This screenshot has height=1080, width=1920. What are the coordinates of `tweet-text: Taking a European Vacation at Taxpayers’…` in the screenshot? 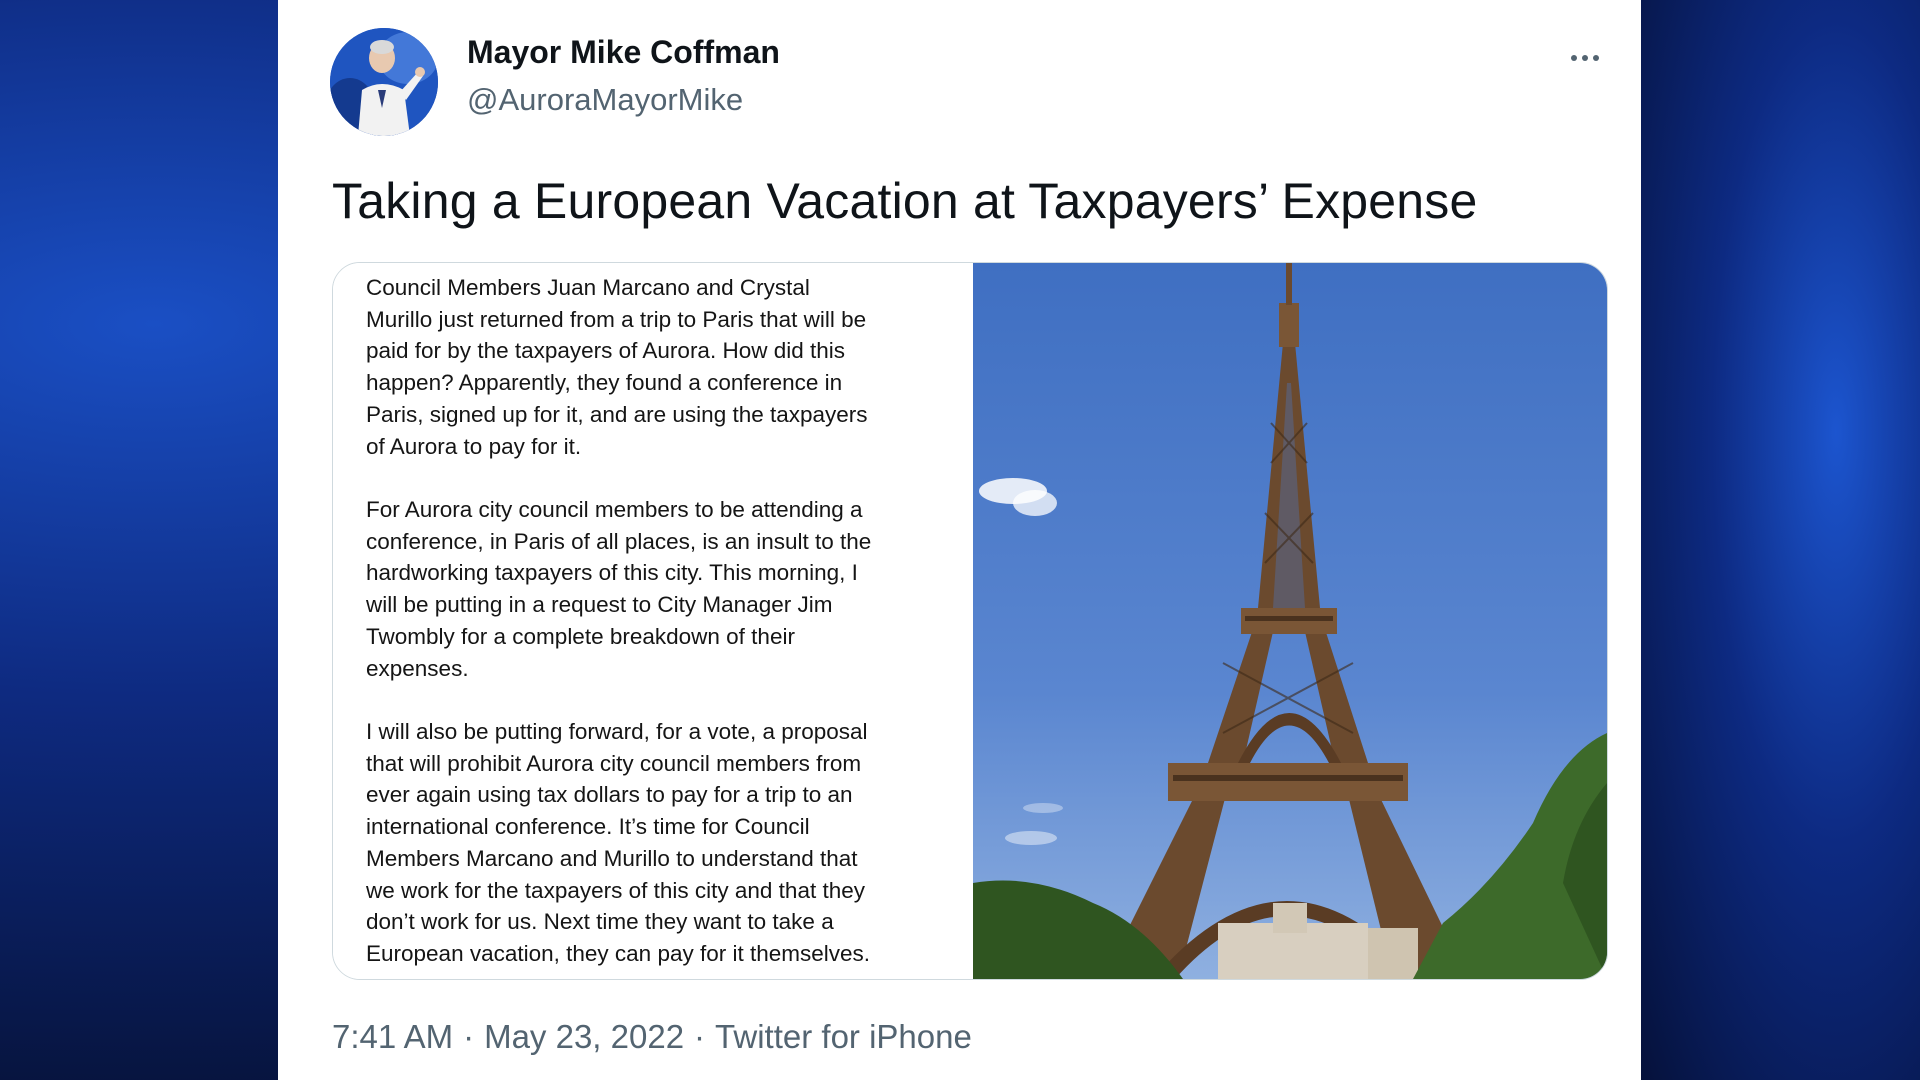 It's located at (905, 201).